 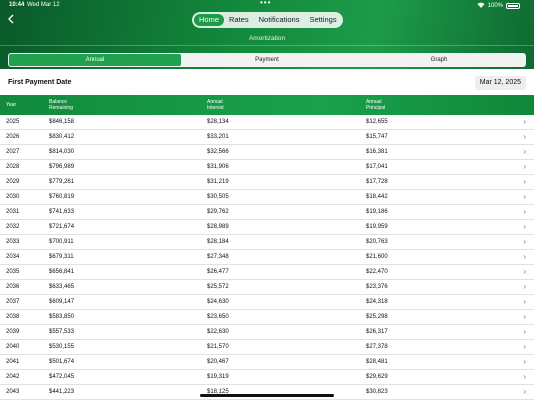 I want to click on row-principal: $18,442, so click(x=377, y=197).